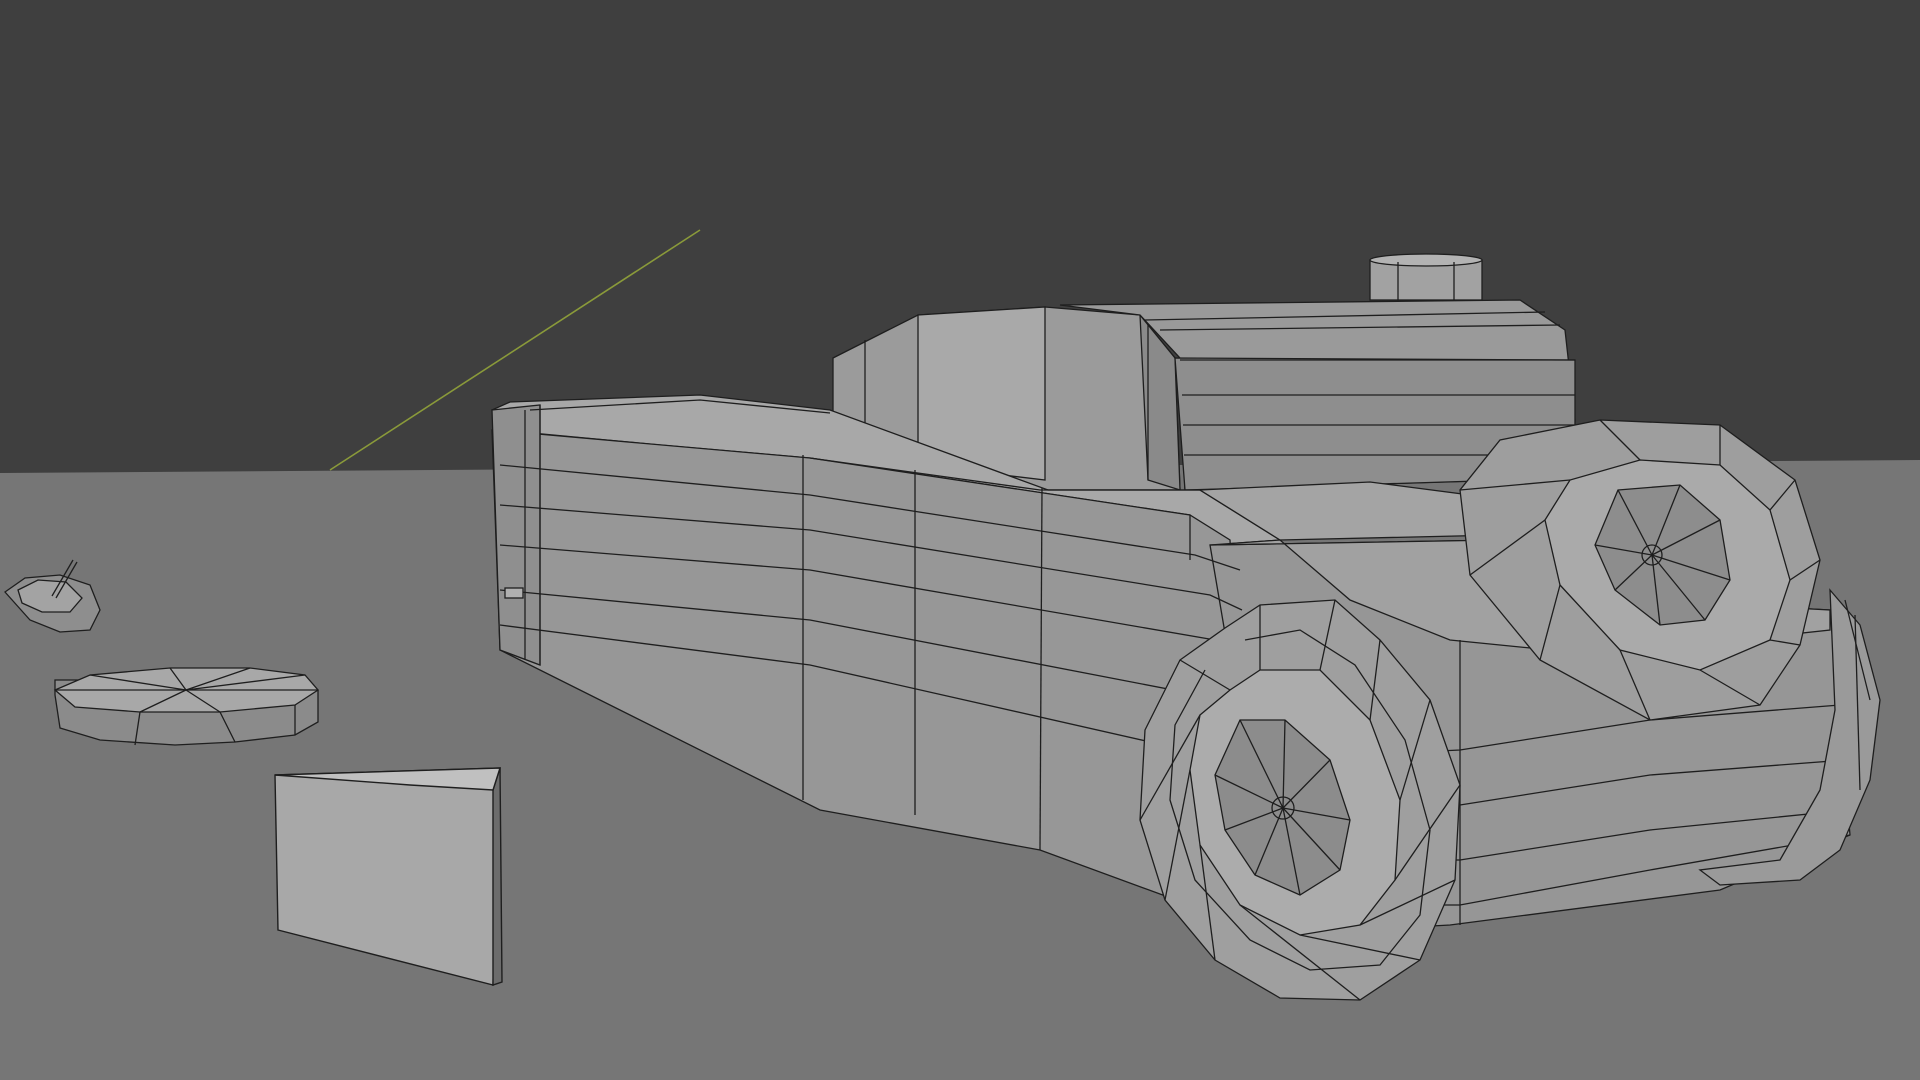 This screenshot has height=1080, width=1920. Describe the element at coordinates (186, 706) in the screenshot. I see `octagon-disc` at that location.